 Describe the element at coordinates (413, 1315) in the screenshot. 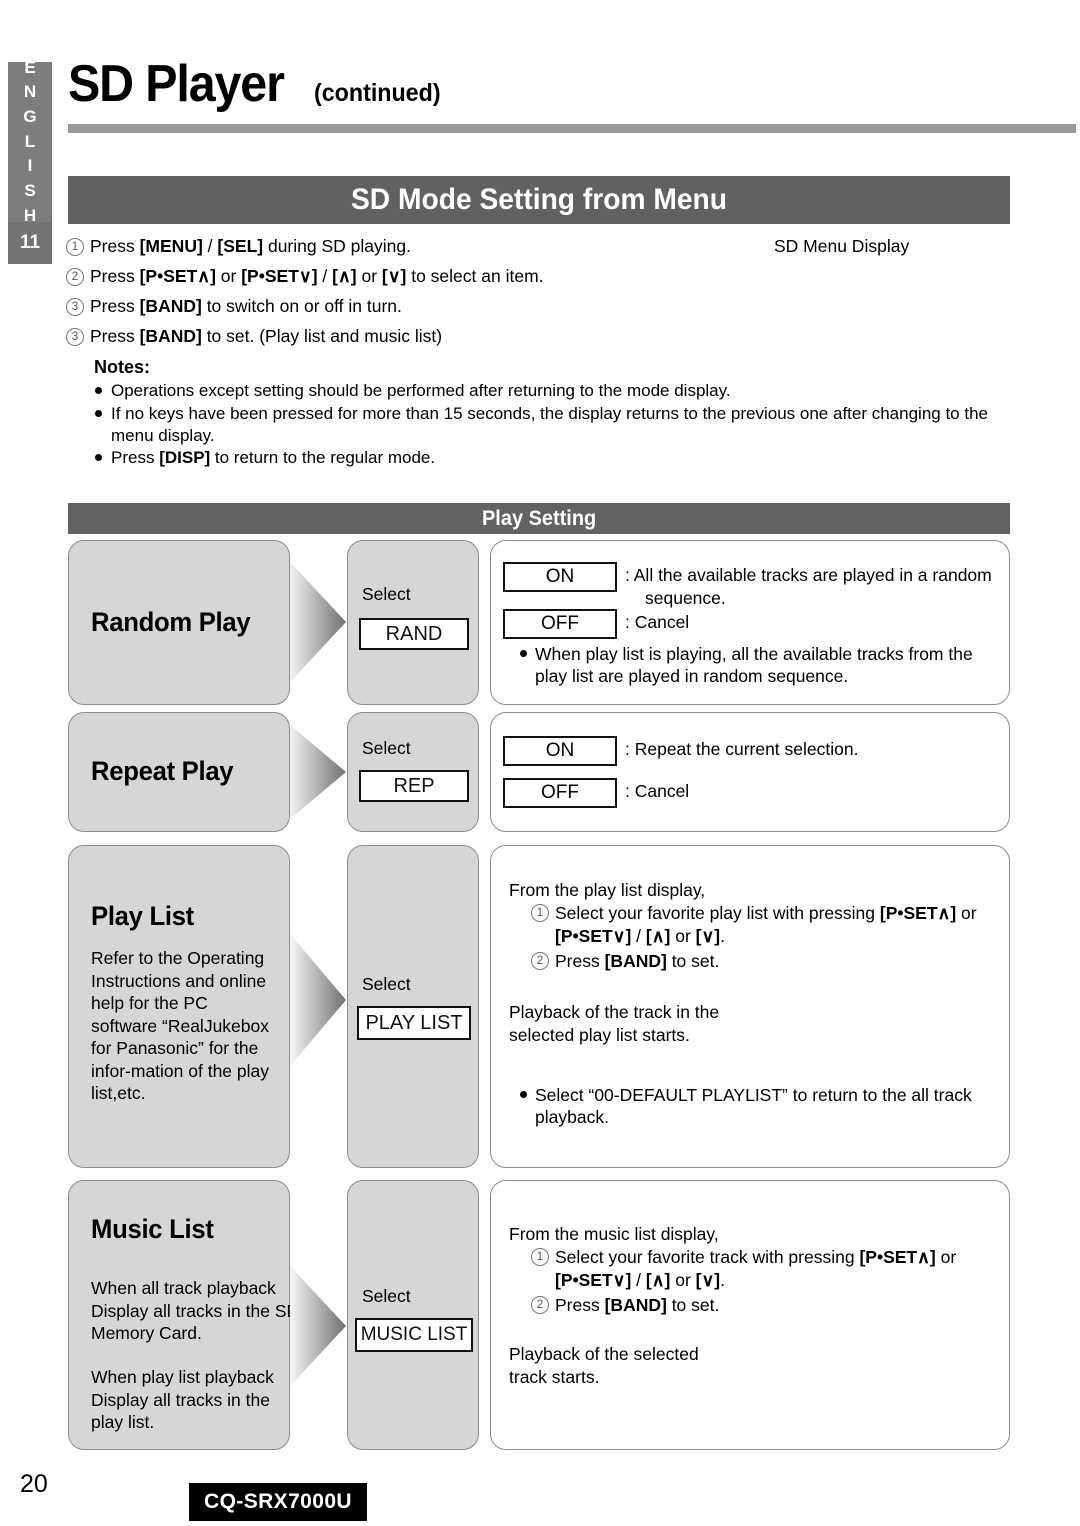

I see `music-list-select-box: Select MUSIC LIST` at that location.